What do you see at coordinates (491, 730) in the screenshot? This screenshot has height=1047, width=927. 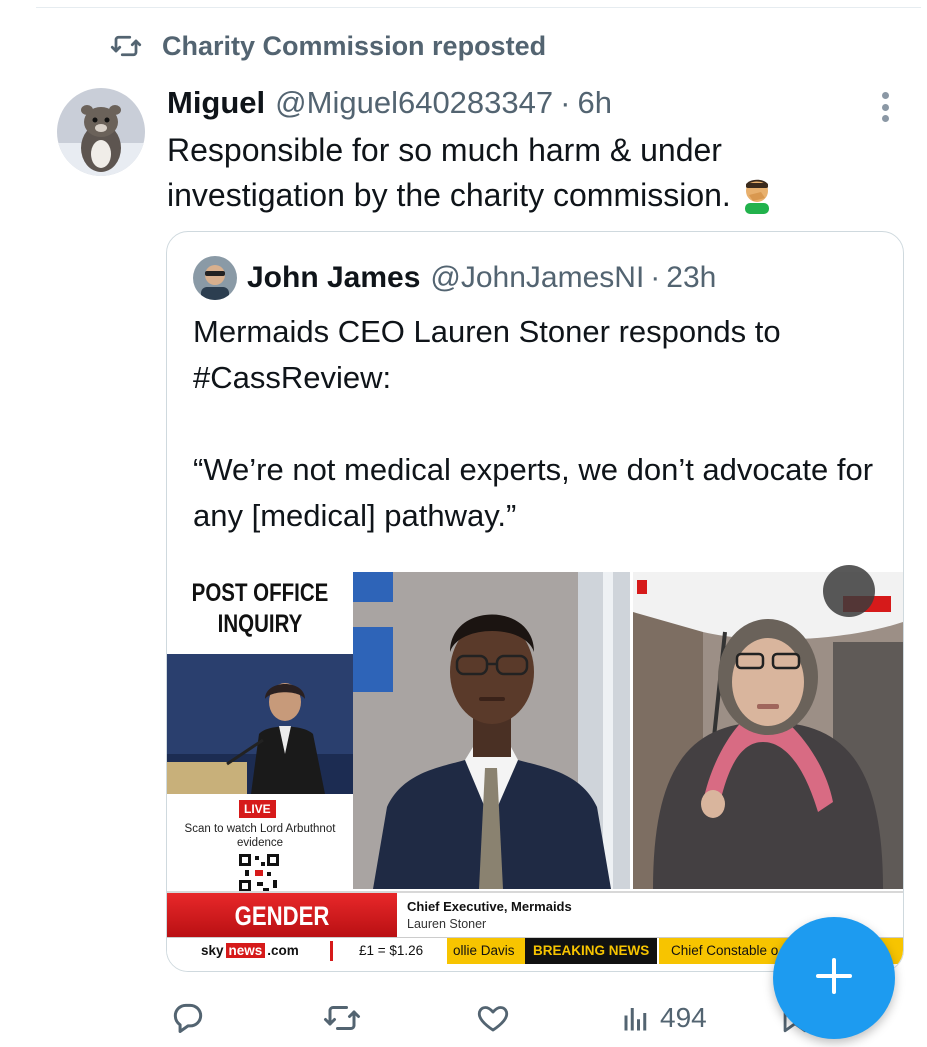 I see `presenter-video` at bounding box center [491, 730].